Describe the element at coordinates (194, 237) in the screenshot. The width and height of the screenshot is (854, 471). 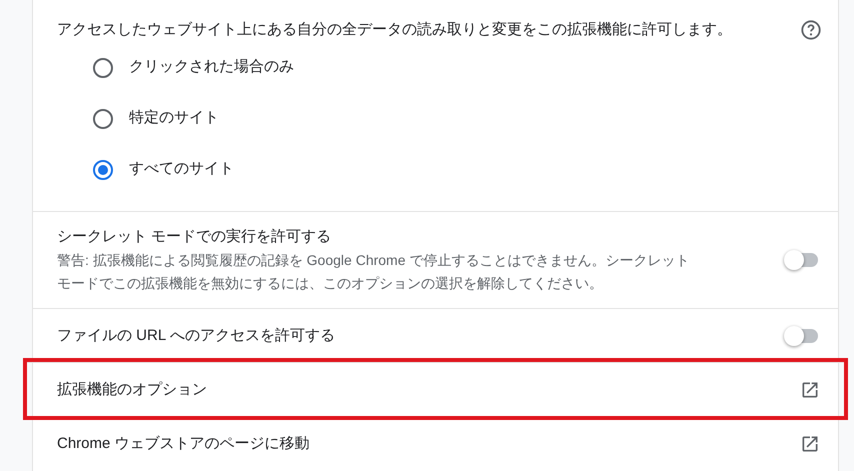
I see `row-title: シークレット モードでの実行を許可する` at that location.